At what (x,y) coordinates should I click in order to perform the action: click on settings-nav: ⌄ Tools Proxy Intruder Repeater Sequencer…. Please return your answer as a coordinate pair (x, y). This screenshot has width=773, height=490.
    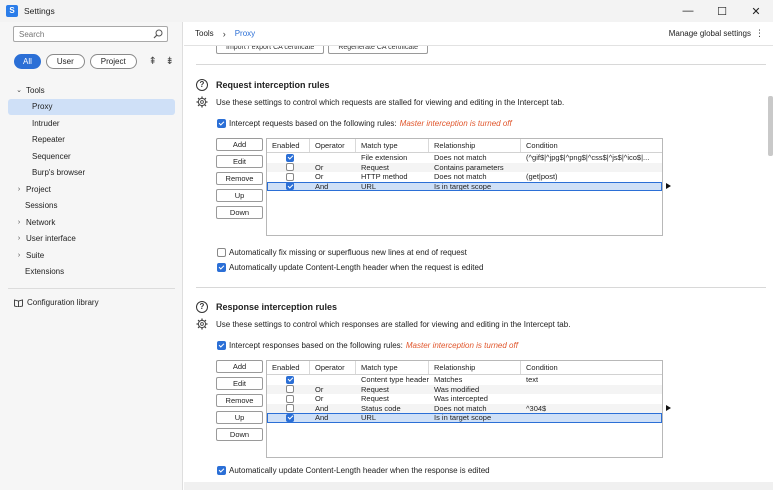
    Looking at the image, I should click on (91, 181).